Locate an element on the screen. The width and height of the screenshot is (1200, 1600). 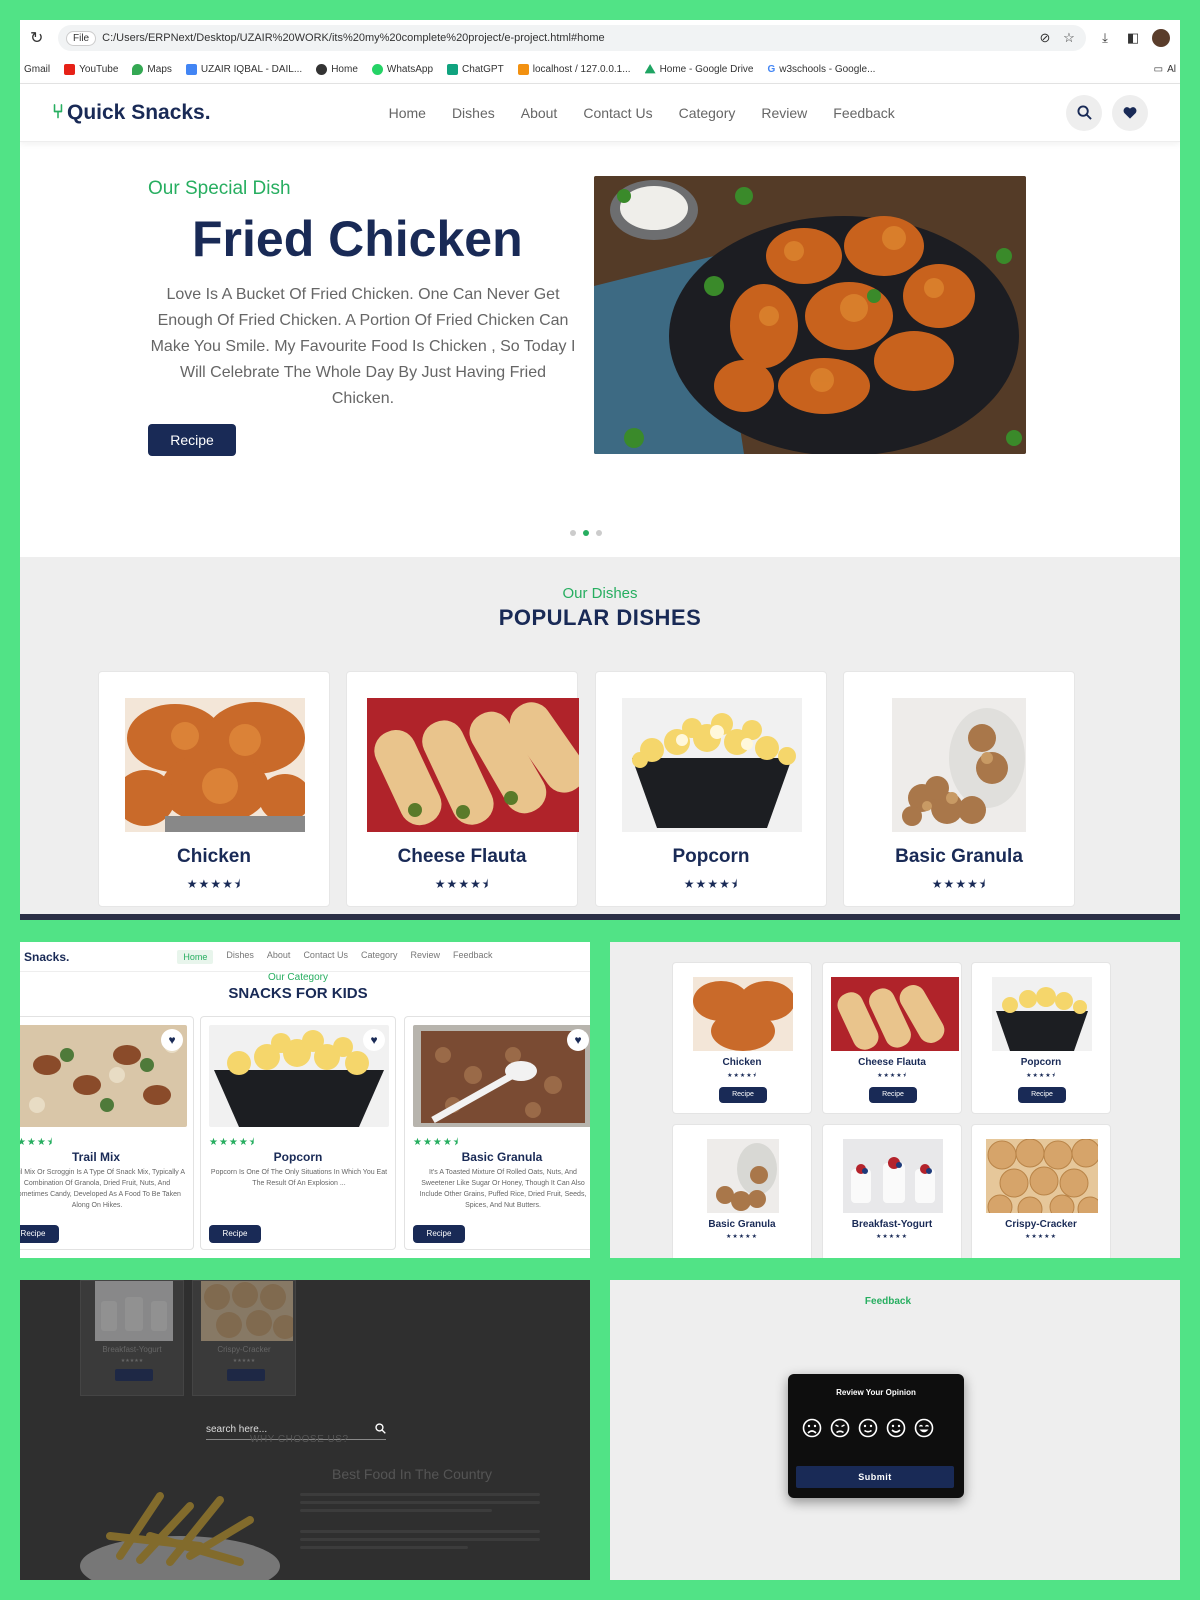
bookmark-label: Al is located at coordinates (1171, 69).